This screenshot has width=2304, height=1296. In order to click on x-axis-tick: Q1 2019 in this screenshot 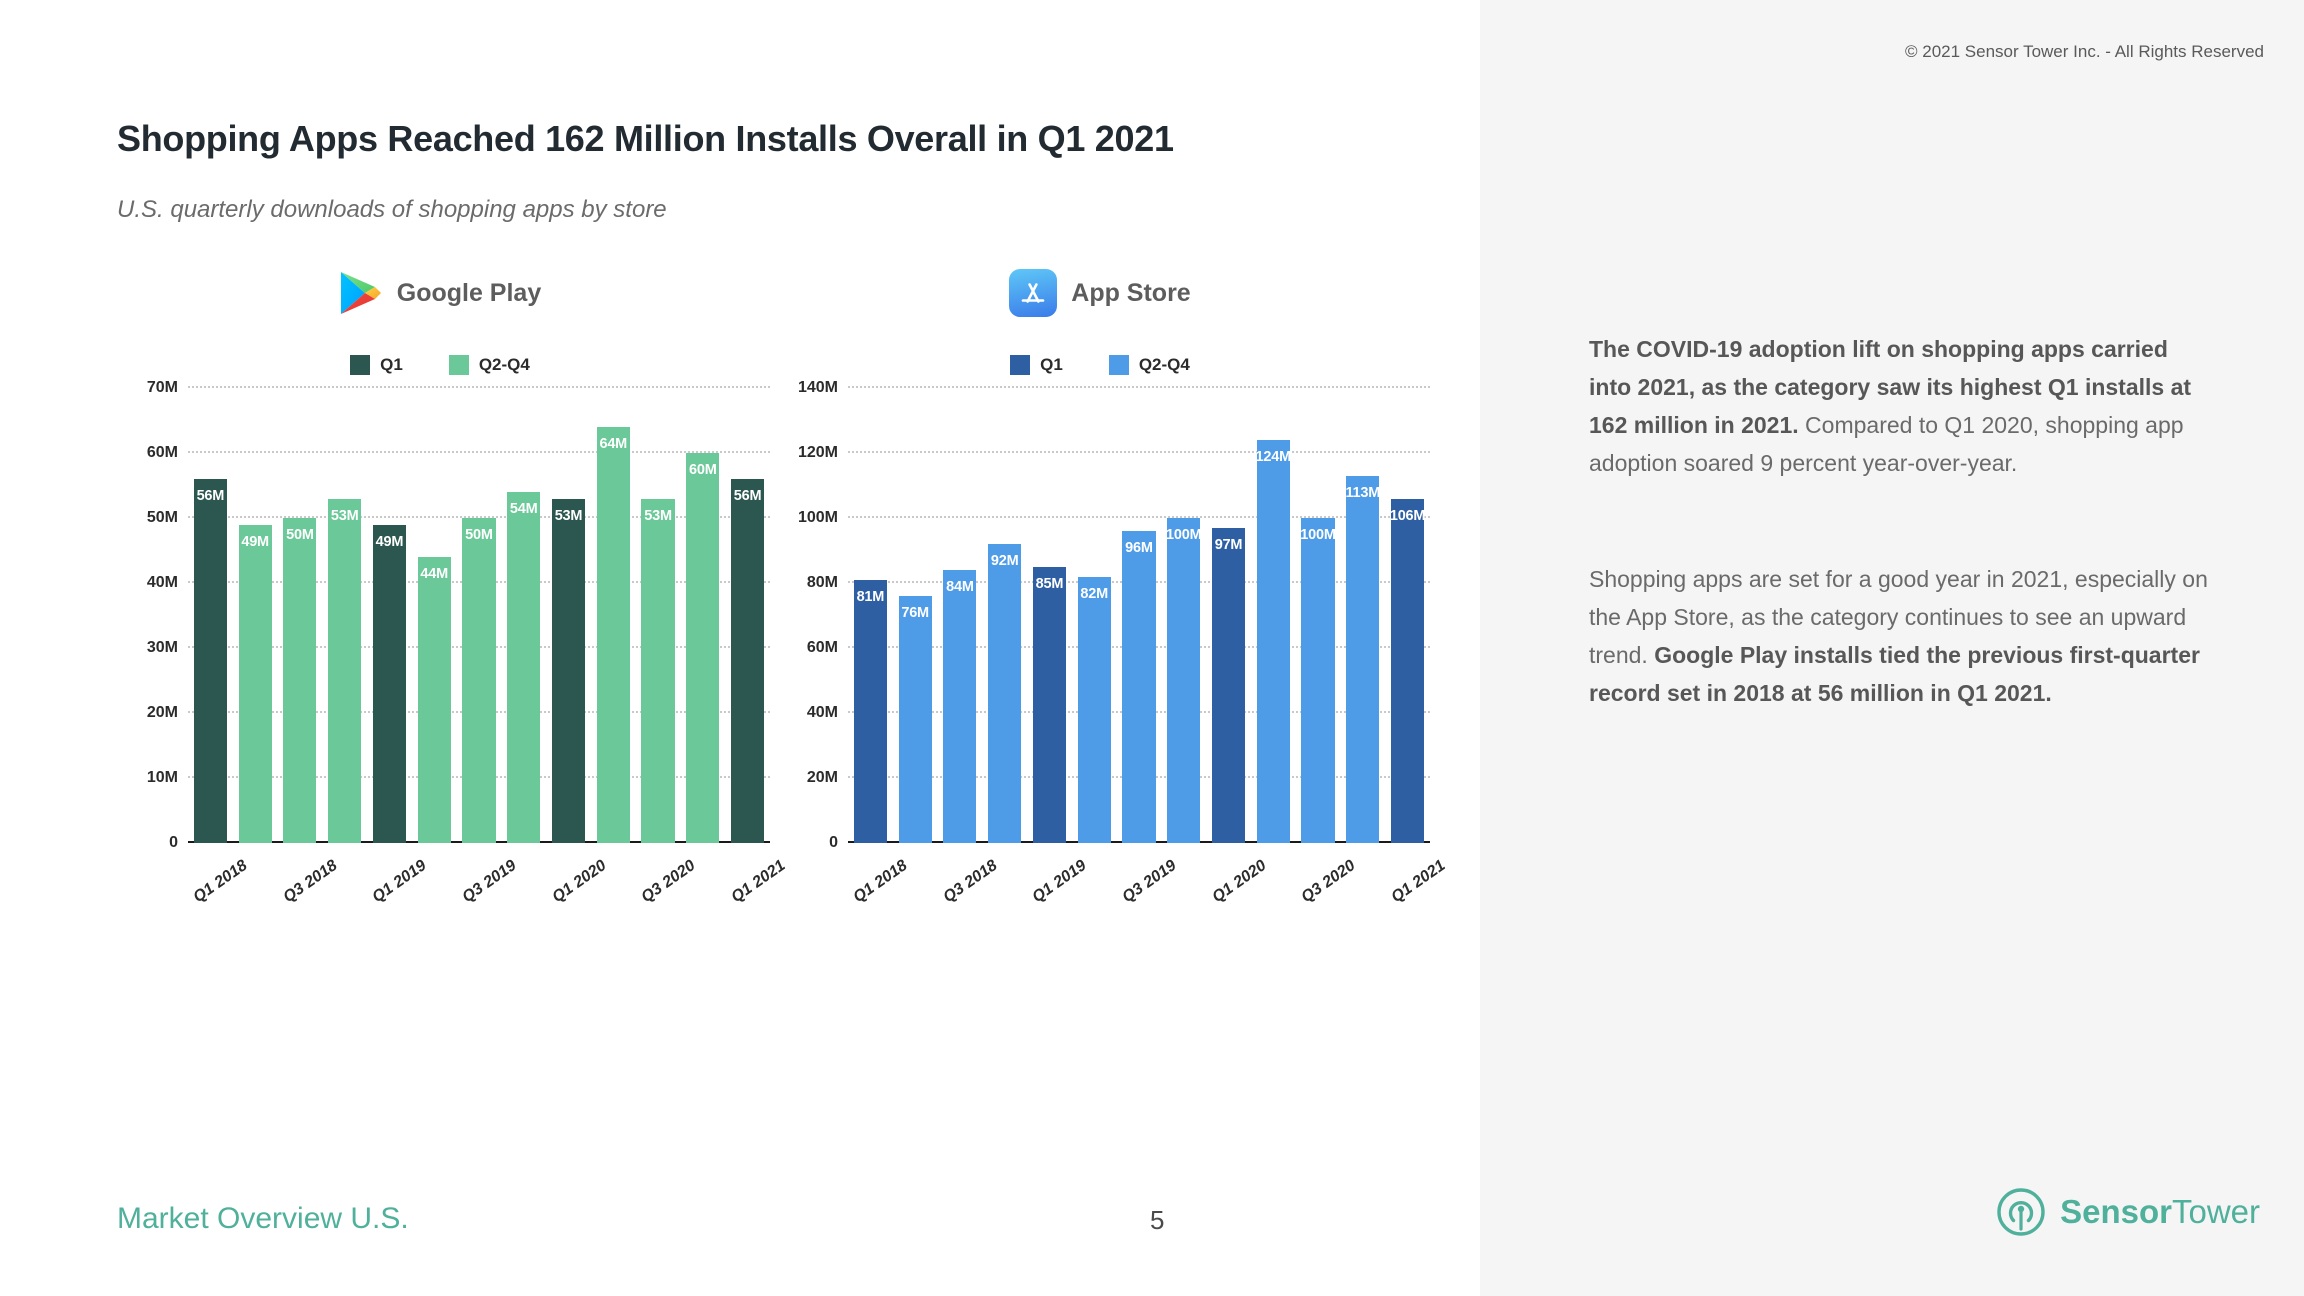, I will do `click(398, 888)`.